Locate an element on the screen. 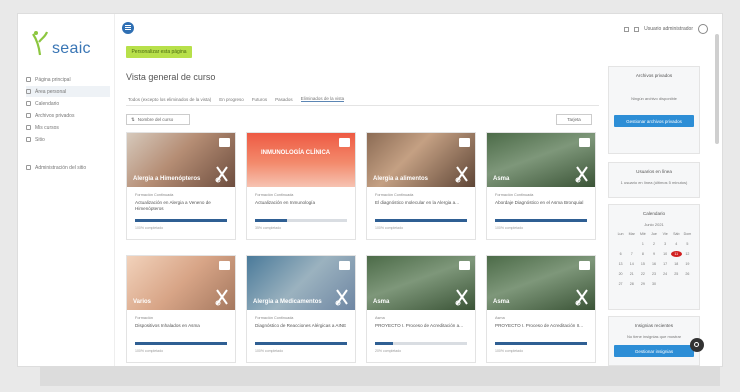 The image size is (740, 392). calendar-day: 3 is located at coordinates (665, 244).